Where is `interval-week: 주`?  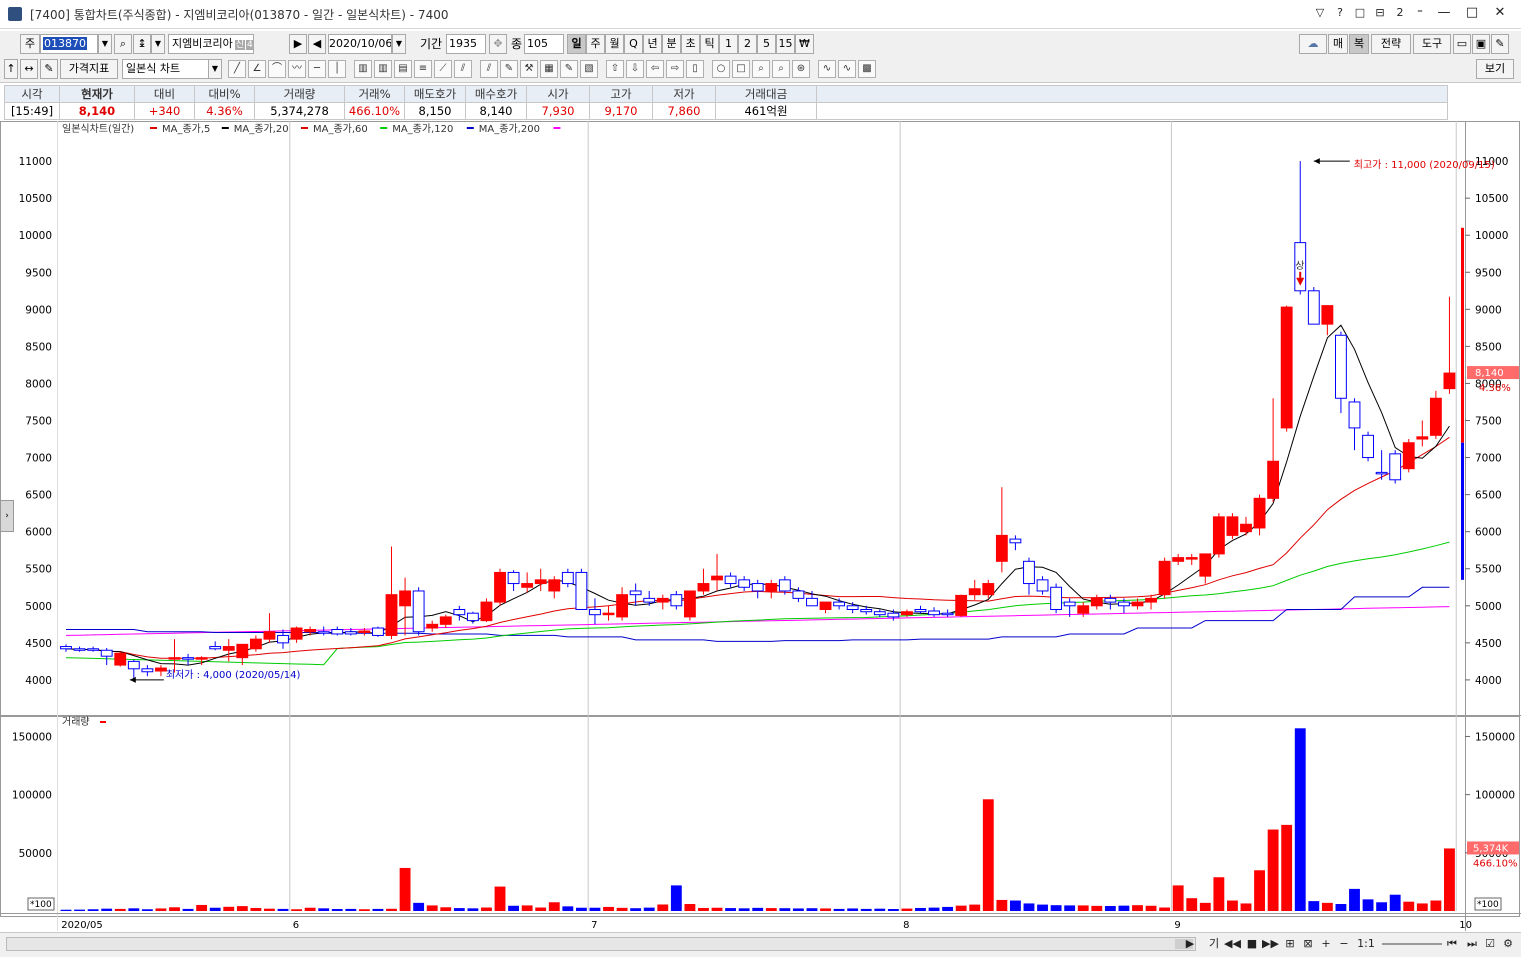 interval-week: 주 is located at coordinates (595, 44).